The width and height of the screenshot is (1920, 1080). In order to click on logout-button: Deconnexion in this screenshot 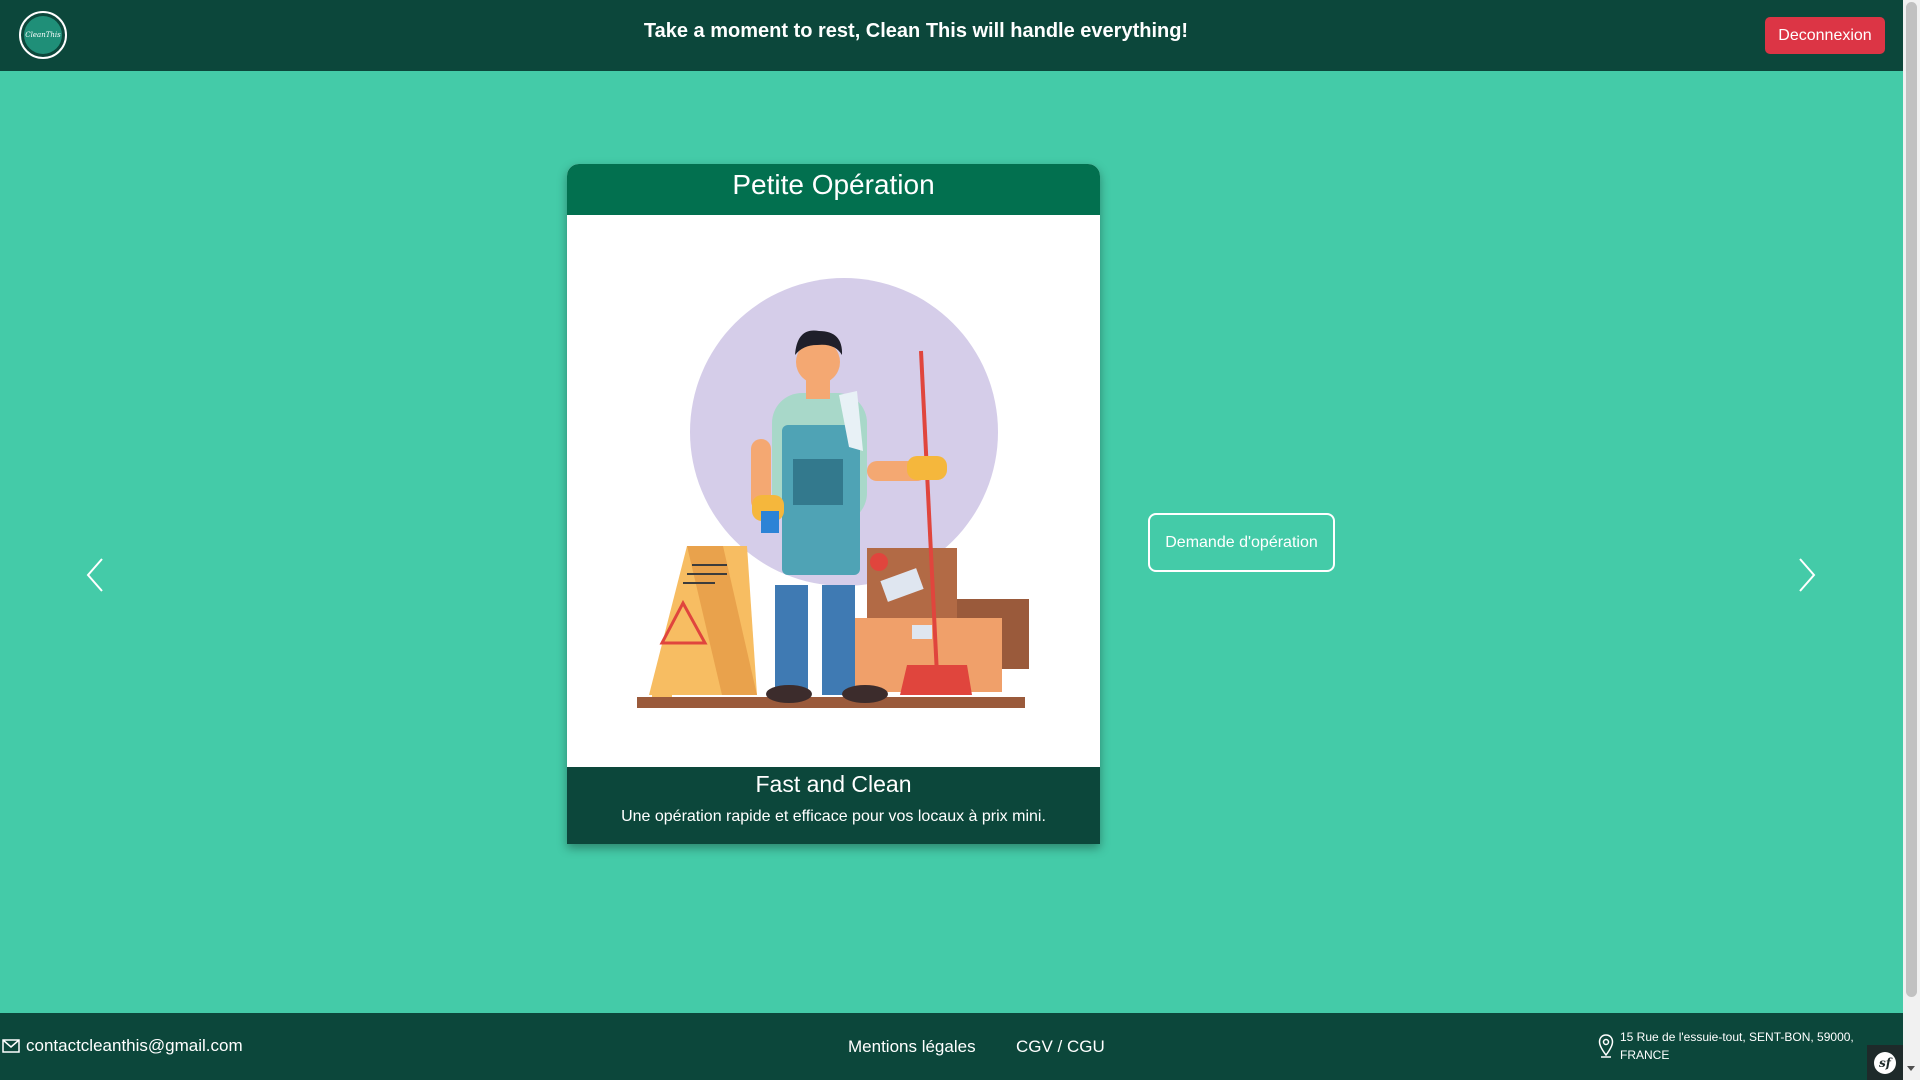, I will do `click(1825, 35)`.